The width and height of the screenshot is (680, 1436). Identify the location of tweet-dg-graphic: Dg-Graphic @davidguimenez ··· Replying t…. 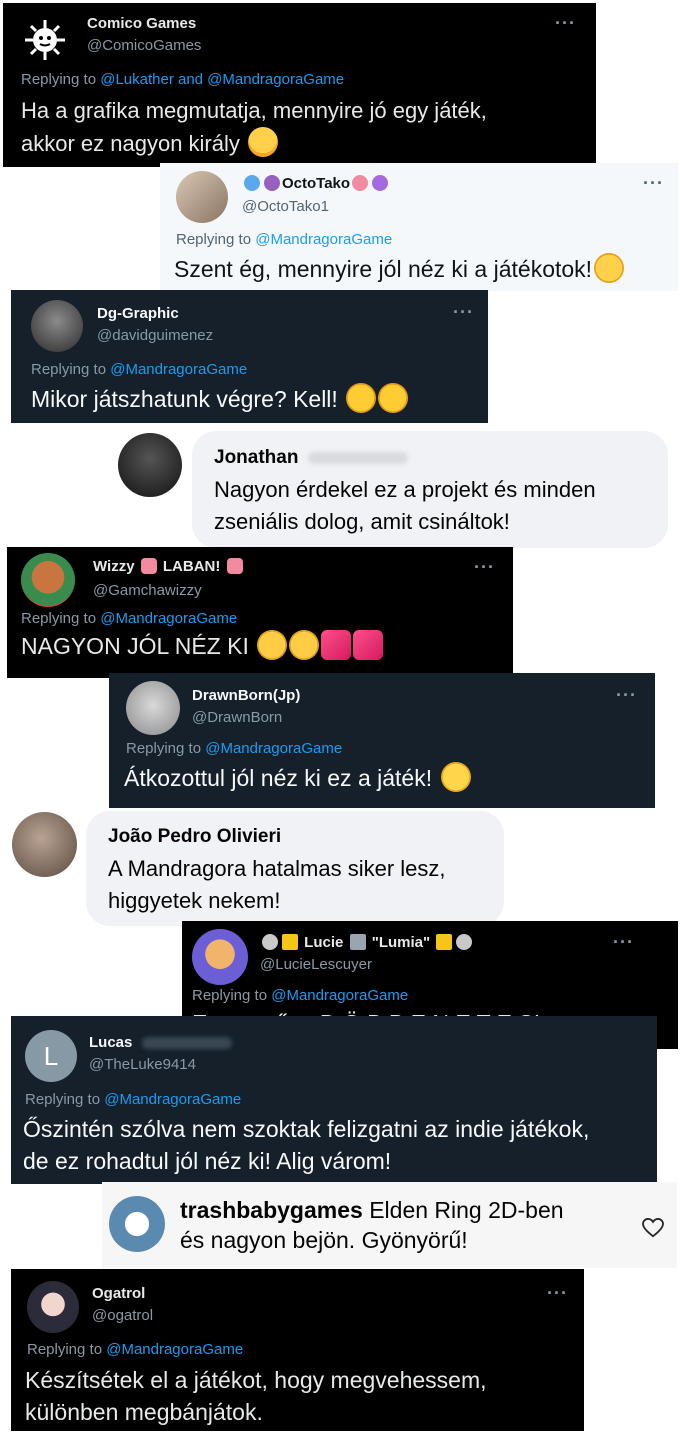
(249, 356).